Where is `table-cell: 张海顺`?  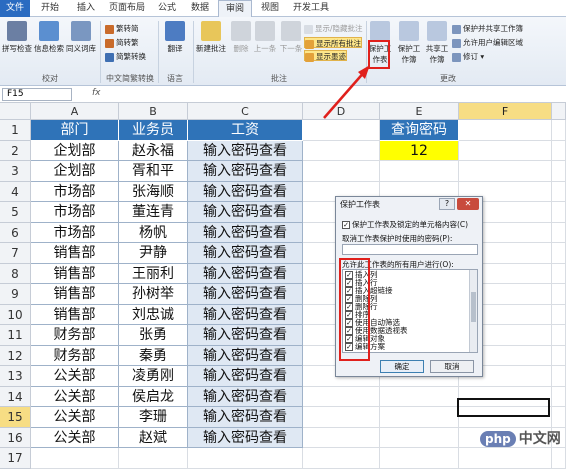 table-cell: 张海顺 is located at coordinates (153, 191).